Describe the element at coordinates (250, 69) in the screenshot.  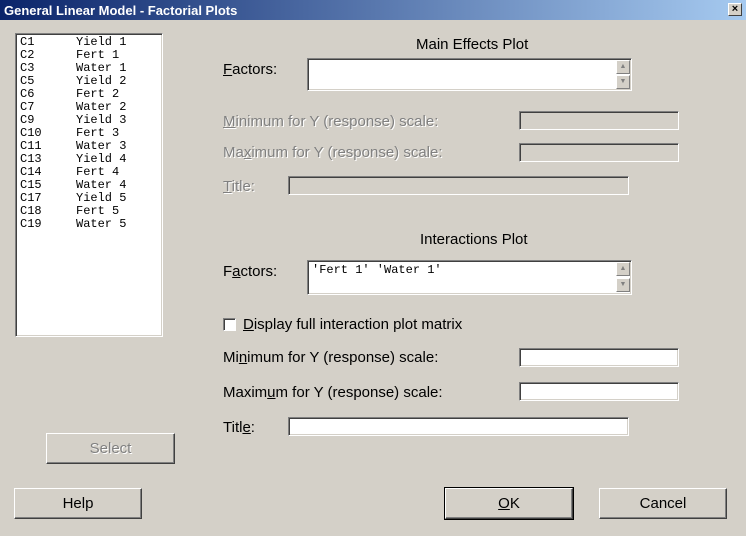
I see `main-effects-factors-label: Factors:` at that location.